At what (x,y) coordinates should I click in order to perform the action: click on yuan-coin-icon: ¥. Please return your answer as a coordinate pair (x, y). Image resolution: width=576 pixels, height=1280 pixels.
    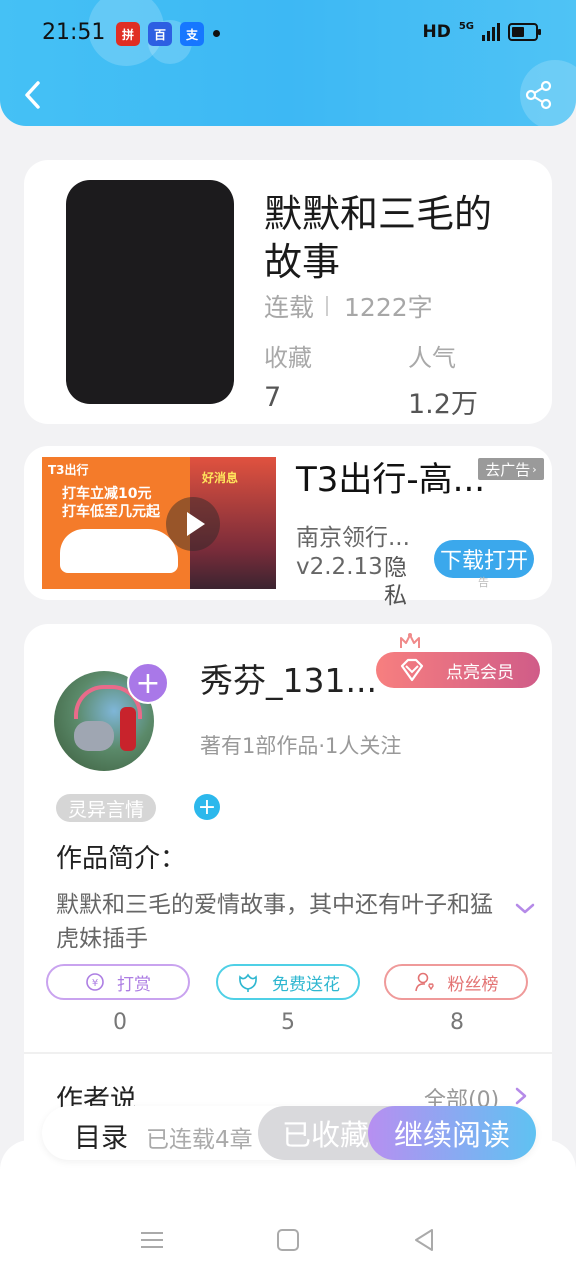
    Looking at the image, I should click on (95, 982).